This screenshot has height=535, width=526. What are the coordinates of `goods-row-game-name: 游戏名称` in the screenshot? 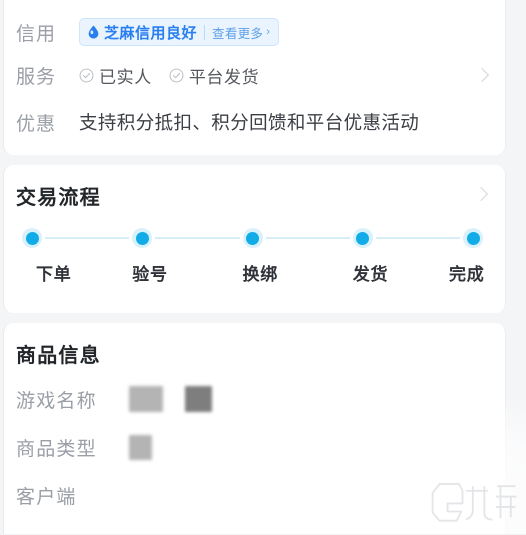 It's located at (254, 399).